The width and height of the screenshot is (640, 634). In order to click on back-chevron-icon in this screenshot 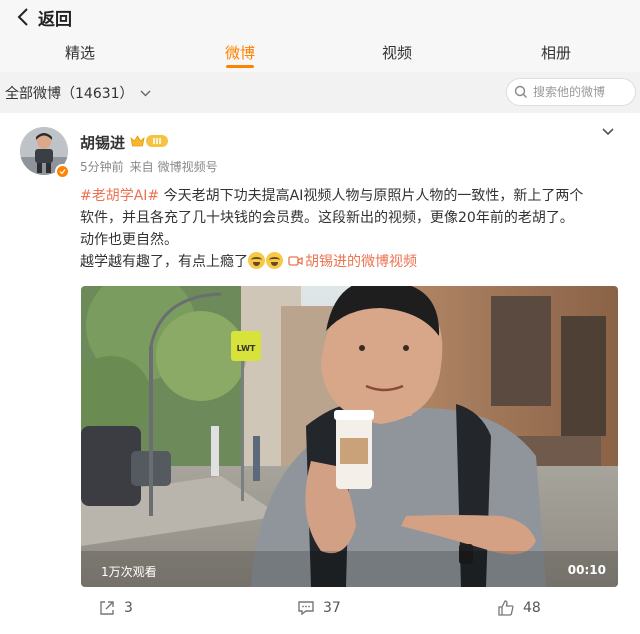, I will do `click(22, 17)`.